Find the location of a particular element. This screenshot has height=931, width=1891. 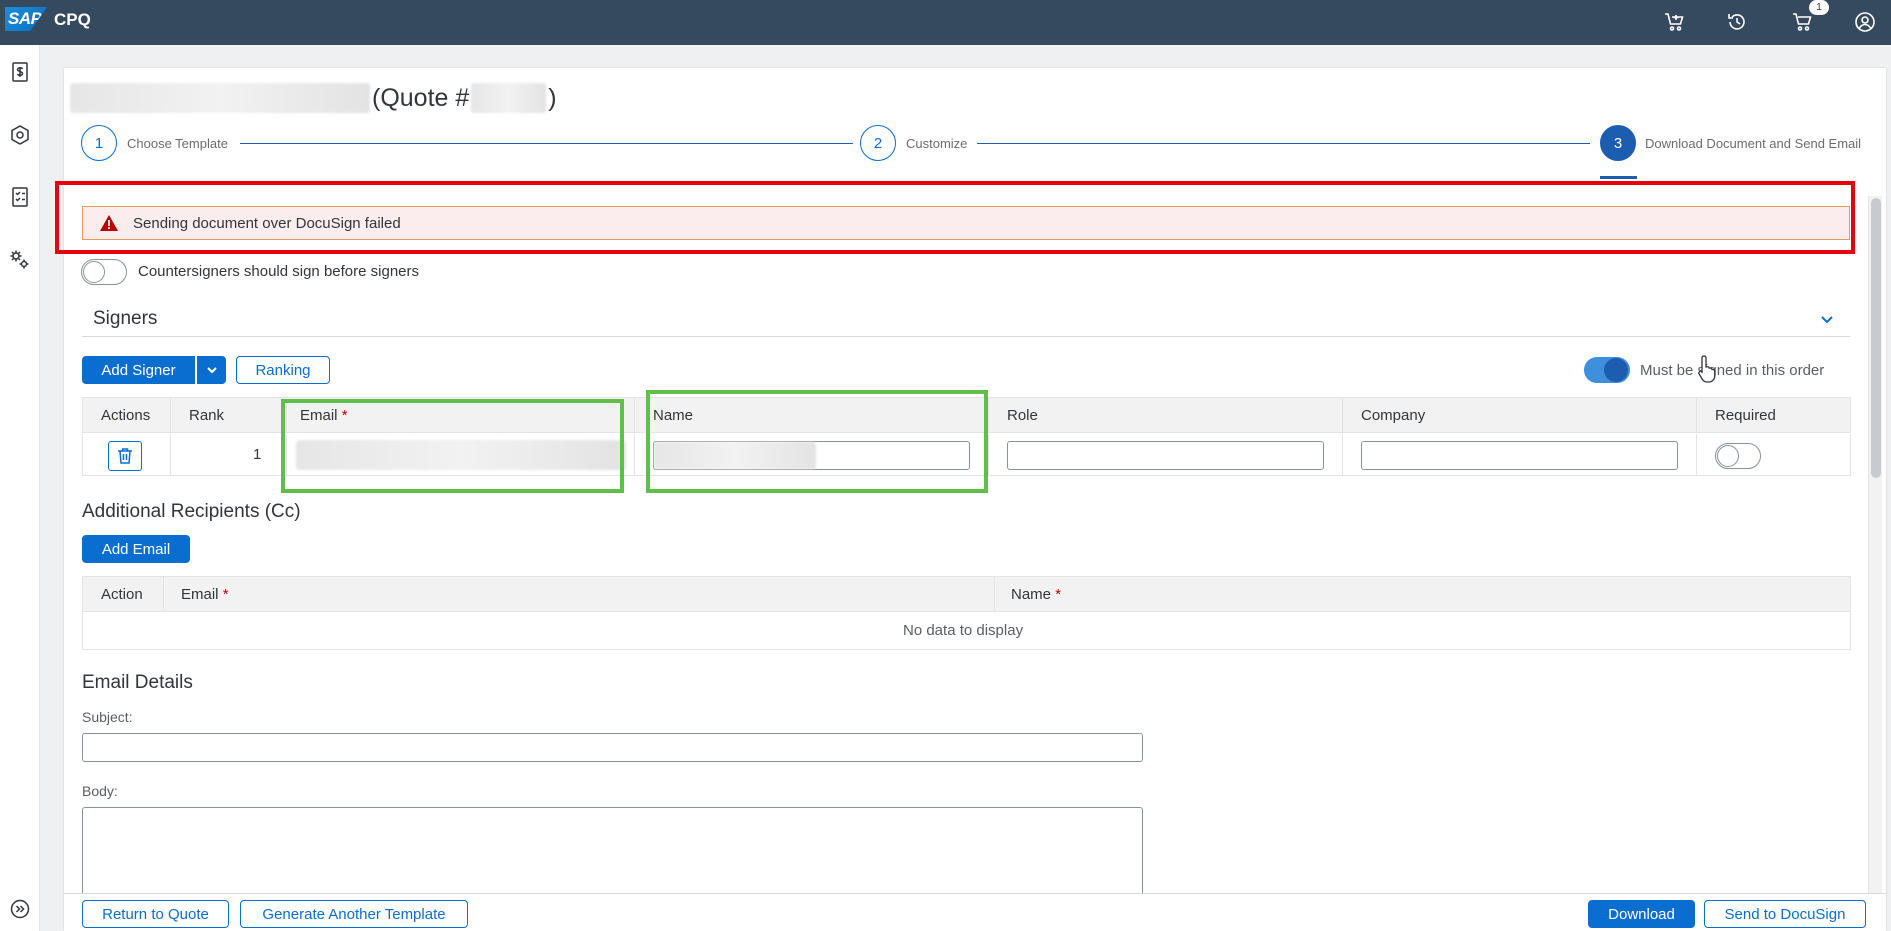

active-step-indicator is located at coordinates (1618, 177).